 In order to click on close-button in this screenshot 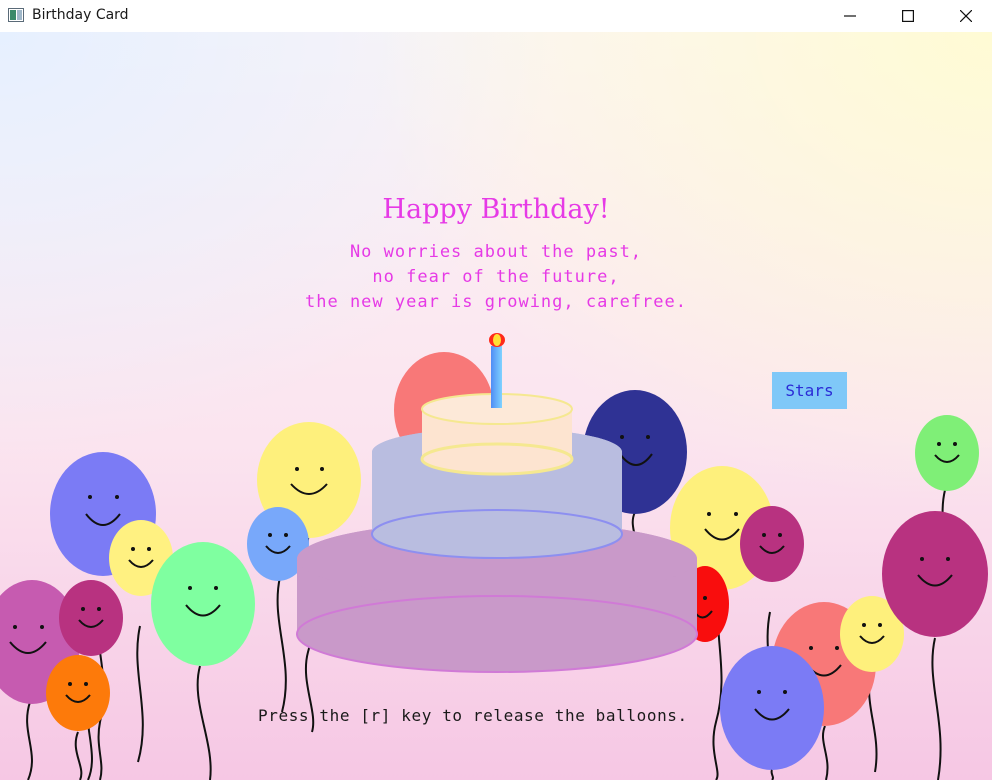, I will do `click(964, 16)`.